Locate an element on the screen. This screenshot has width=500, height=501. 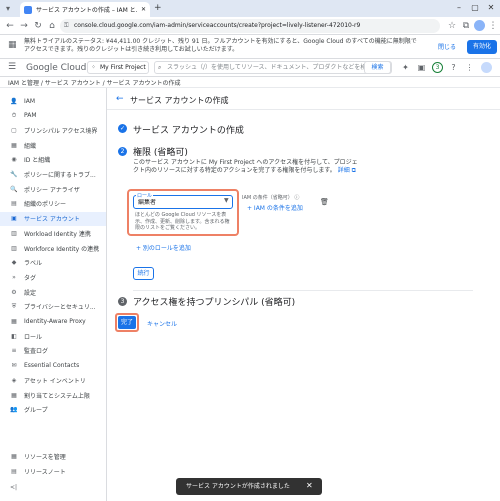
step3-title: アクセス権を持つプリンシパル (省略可) is located at coordinates (214, 303).